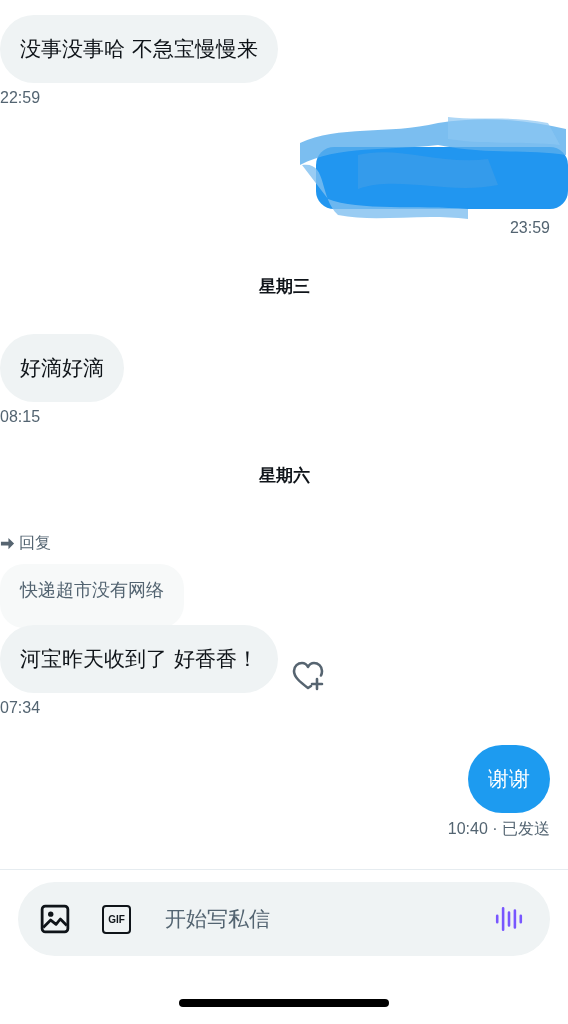 This screenshot has width=568, height=1024. Describe the element at coordinates (21, 708) in the screenshot. I see `message-time: 07:34` at that location.